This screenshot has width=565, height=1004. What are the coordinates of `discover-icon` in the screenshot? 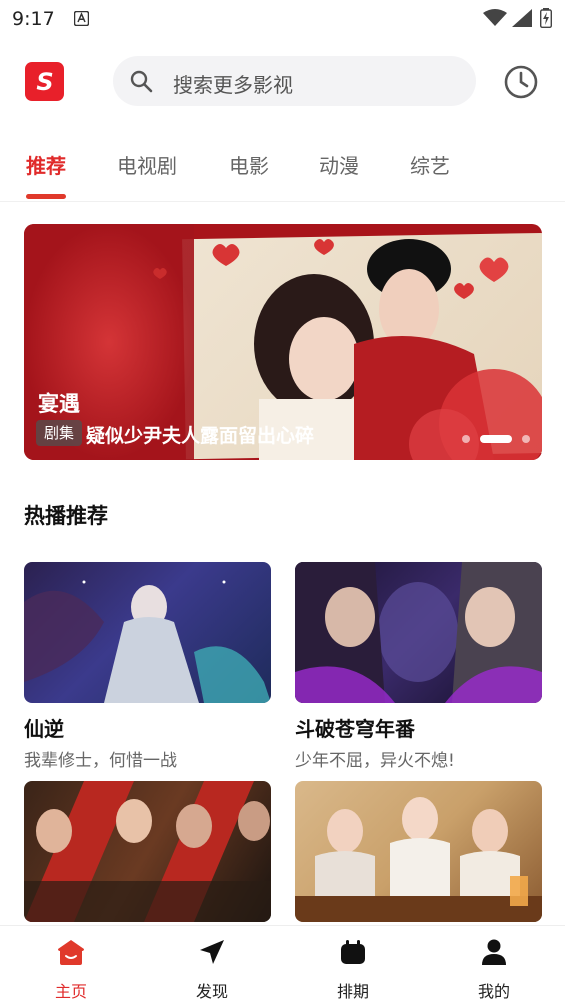 It's located at (212, 952).